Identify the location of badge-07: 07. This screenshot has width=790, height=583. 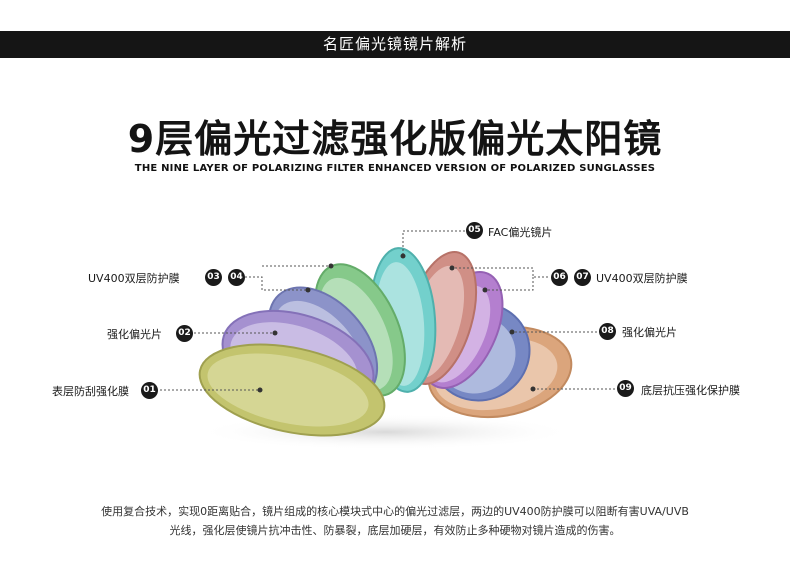
(582, 277).